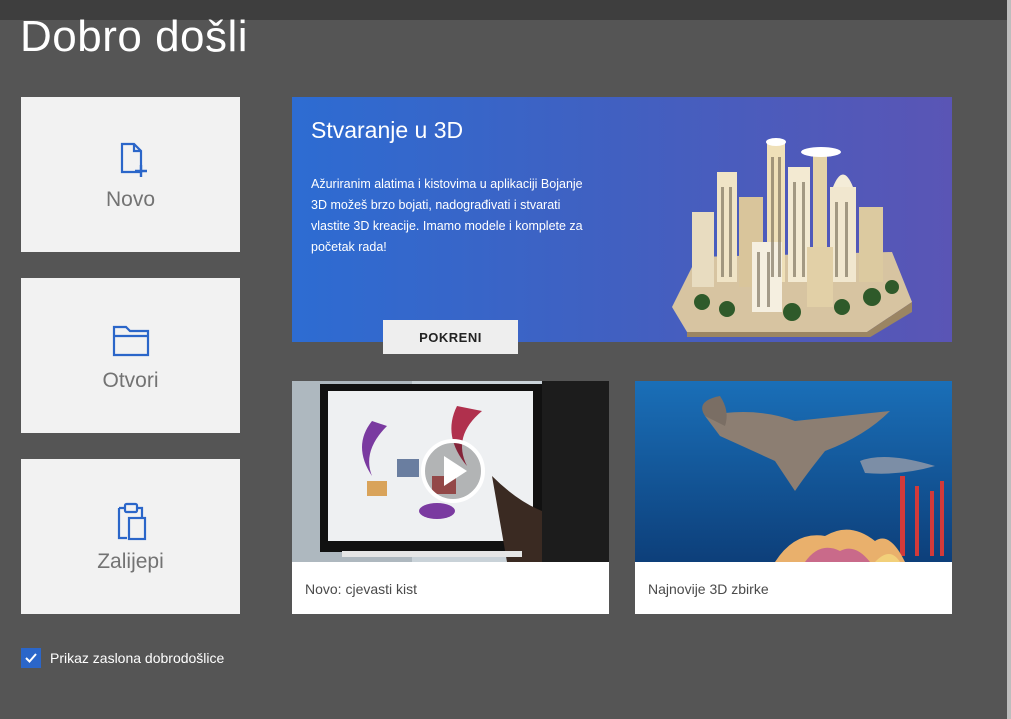 This screenshot has width=1011, height=719. Describe the element at coordinates (130, 380) in the screenshot. I see `open-button-label: Otvori` at that location.